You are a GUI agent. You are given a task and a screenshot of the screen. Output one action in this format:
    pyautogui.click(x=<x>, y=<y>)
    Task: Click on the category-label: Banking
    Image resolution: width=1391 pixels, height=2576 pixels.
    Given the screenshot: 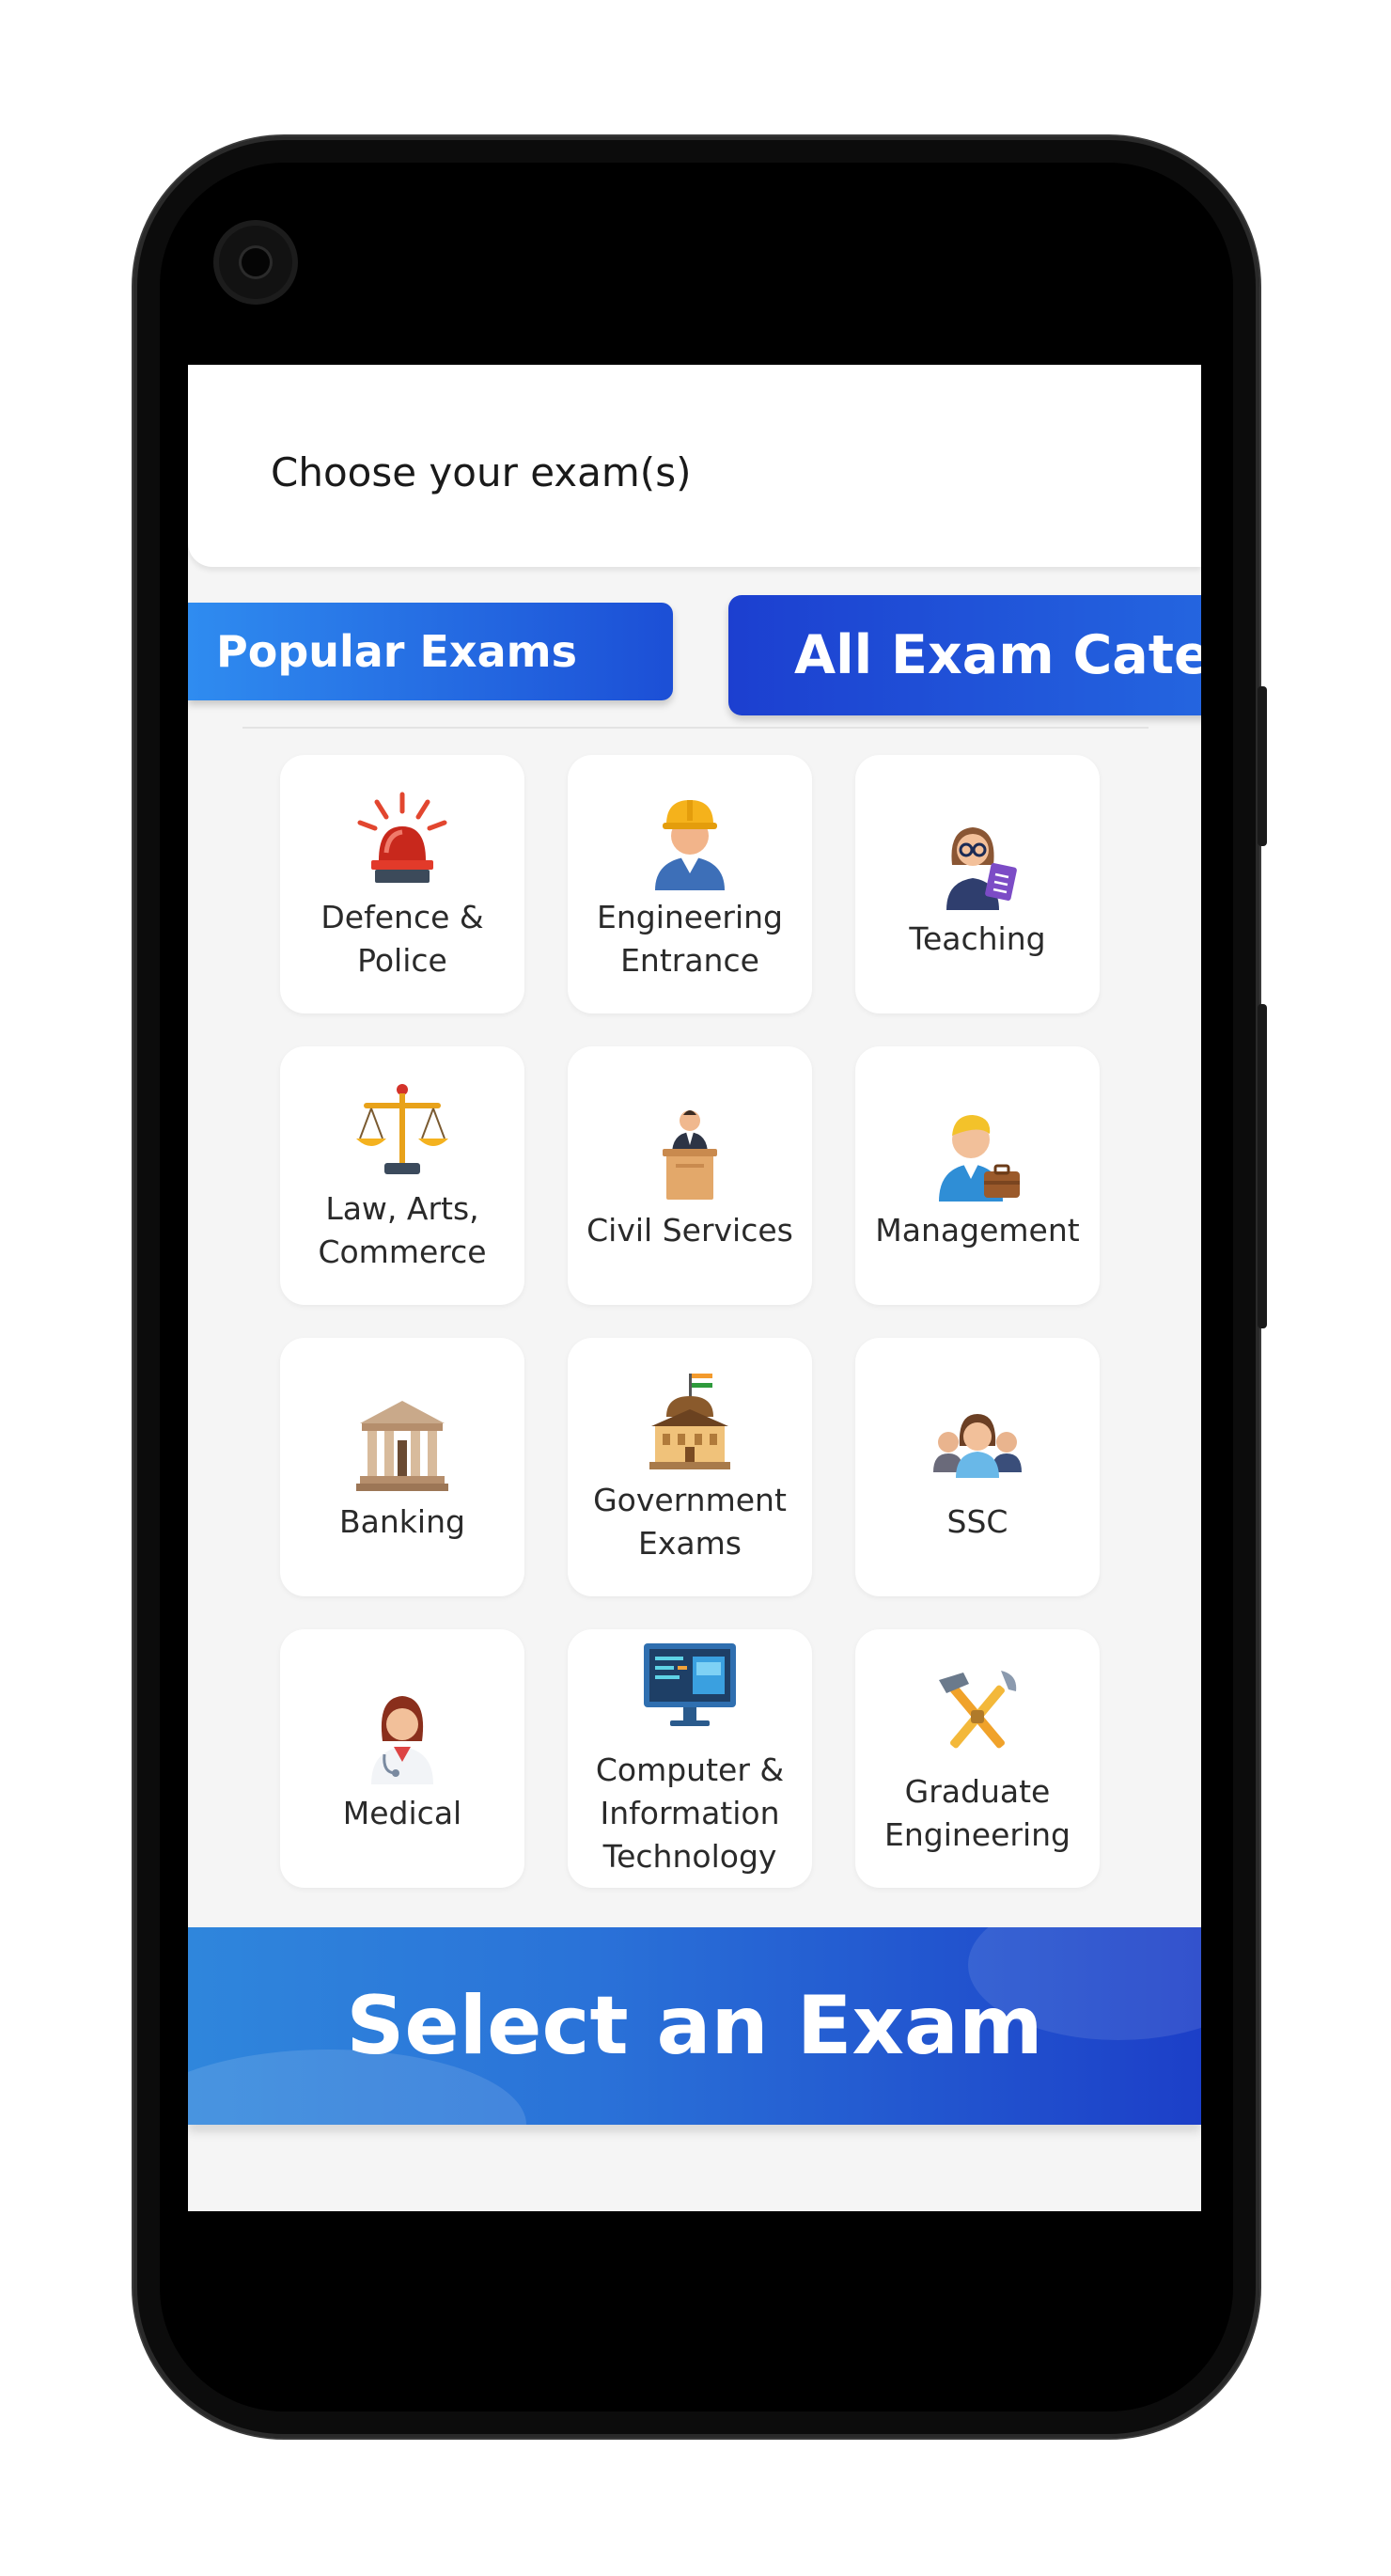 What is the action you would take?
    pyautogui.click(x=402, y=1521)
    